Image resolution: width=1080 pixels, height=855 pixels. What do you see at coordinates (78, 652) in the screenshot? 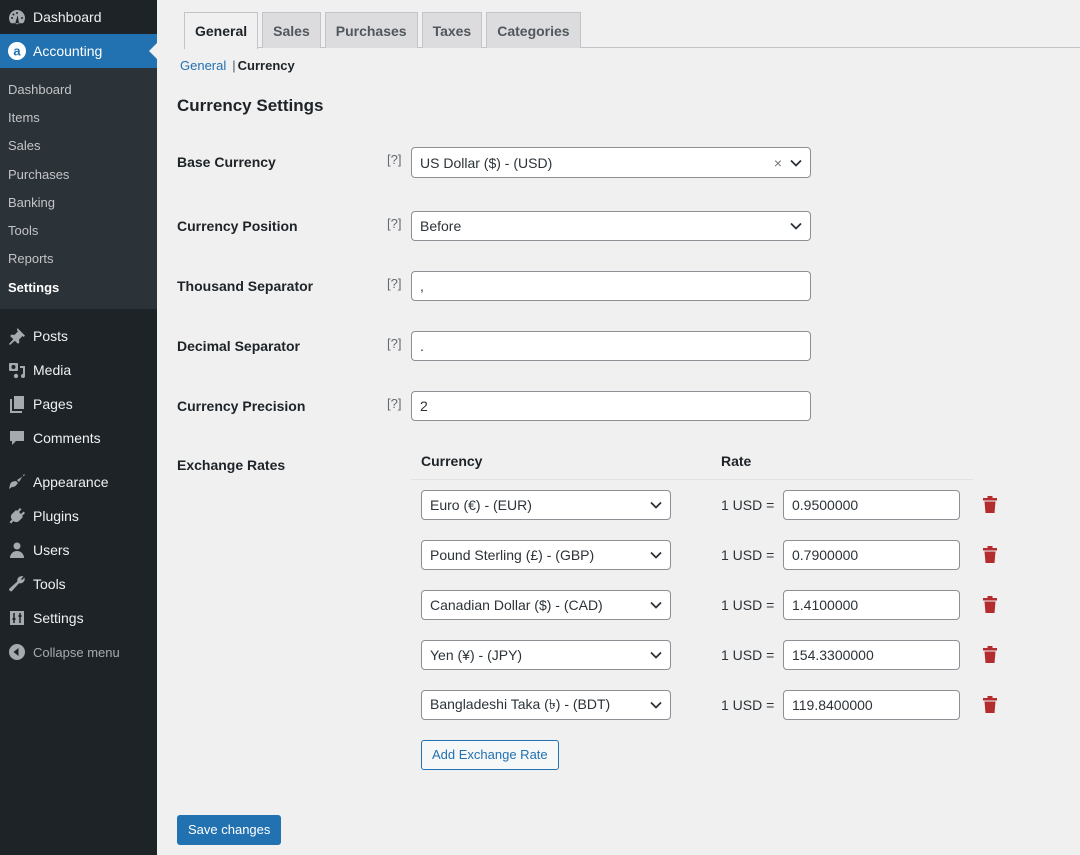
I see `collapse-menu-button: Collapse menu` at bounding box center [78, 652].